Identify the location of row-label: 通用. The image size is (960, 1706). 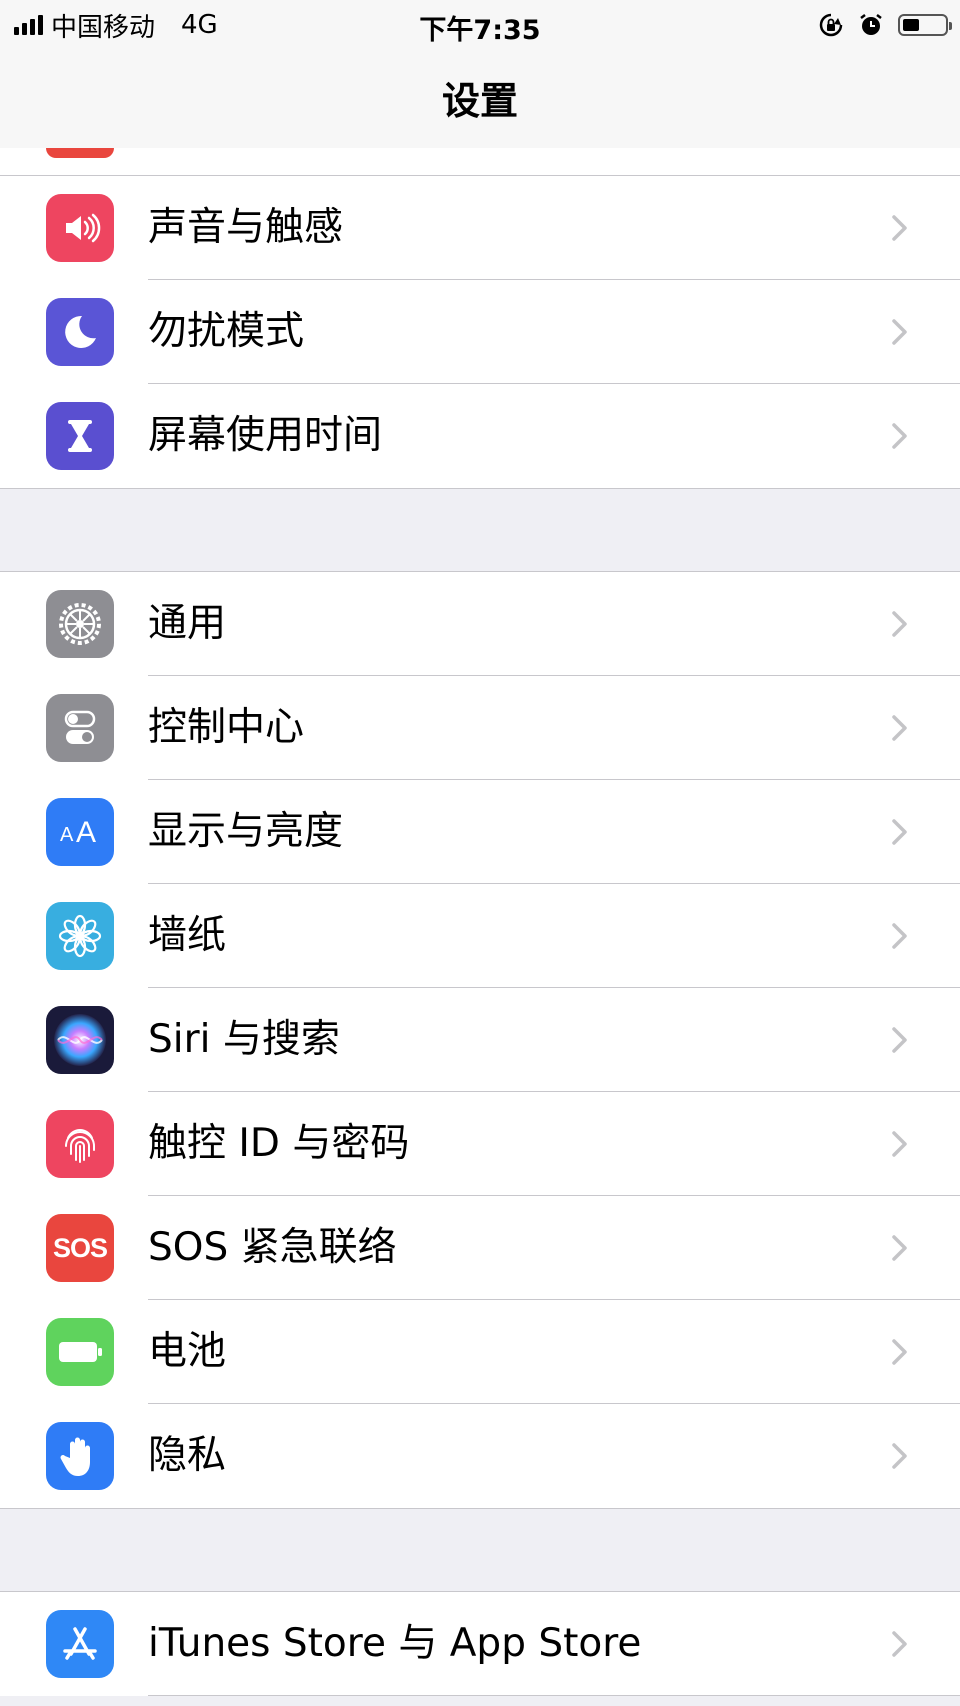
(187, 623).